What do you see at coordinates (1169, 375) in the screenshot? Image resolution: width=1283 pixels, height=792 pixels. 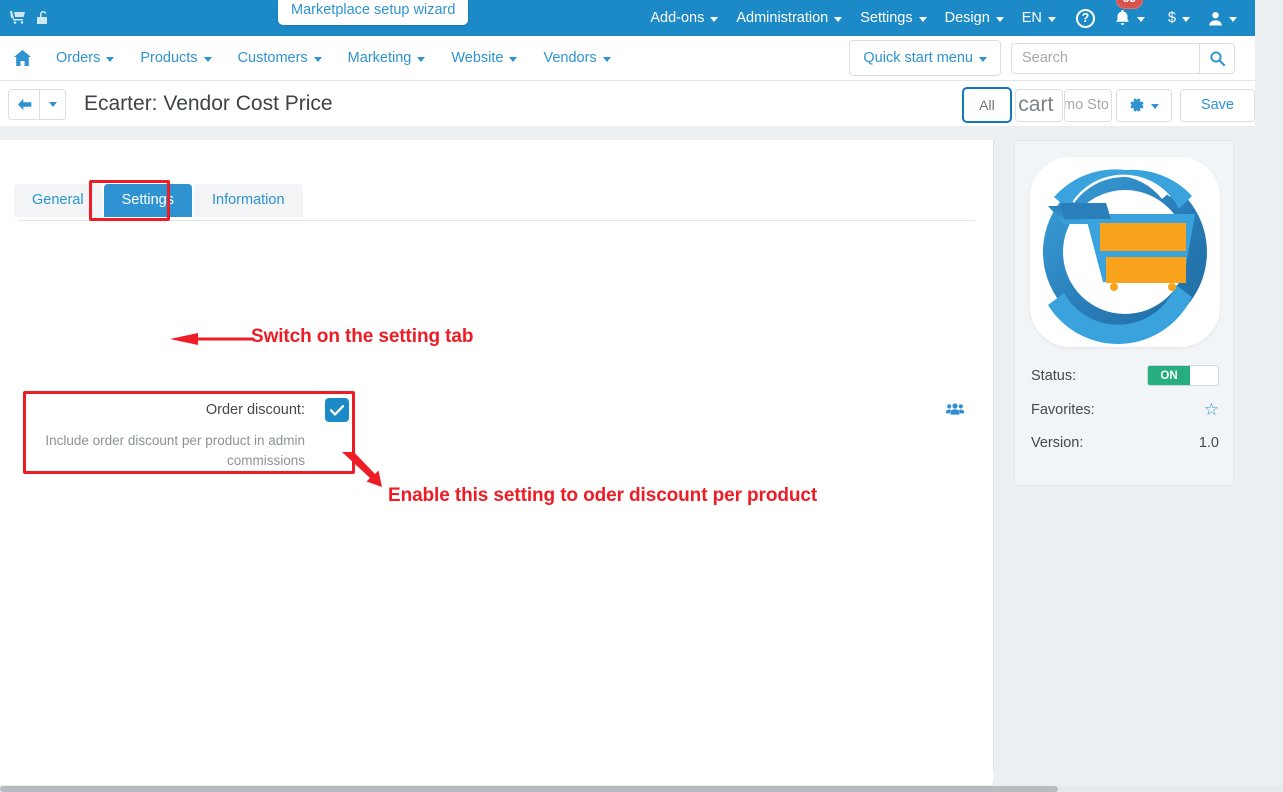 I see `status-toggle-on-label: ON` at bounding box center [1169, 375].